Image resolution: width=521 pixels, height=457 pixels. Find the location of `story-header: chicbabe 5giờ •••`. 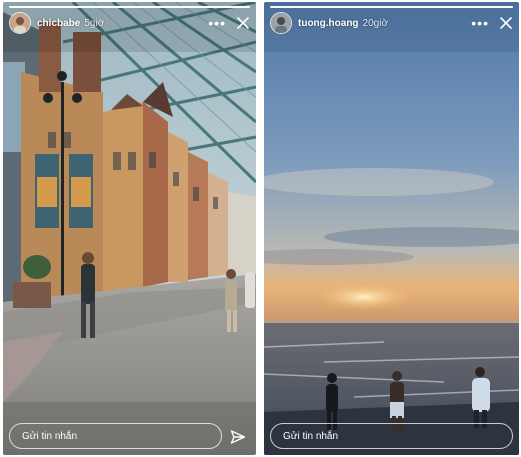

story-header: chicbabe 5giờ ••• is located at coordinates (129, 23).